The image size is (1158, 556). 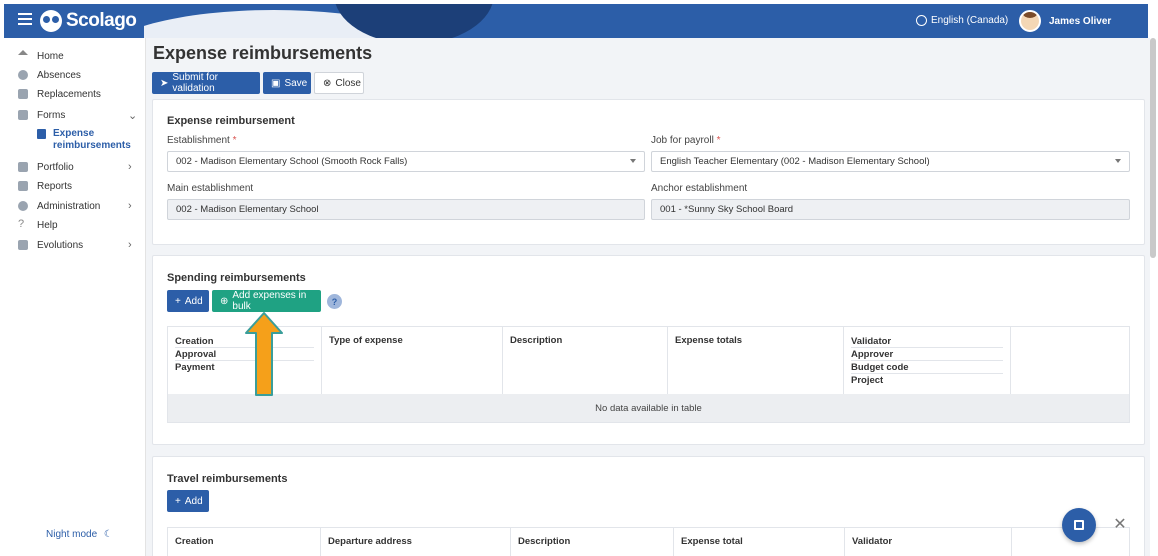 What do you see at coordinates (23, 186) in the screenshot?
I see `reports-icon` at bounding box center [23, 186].